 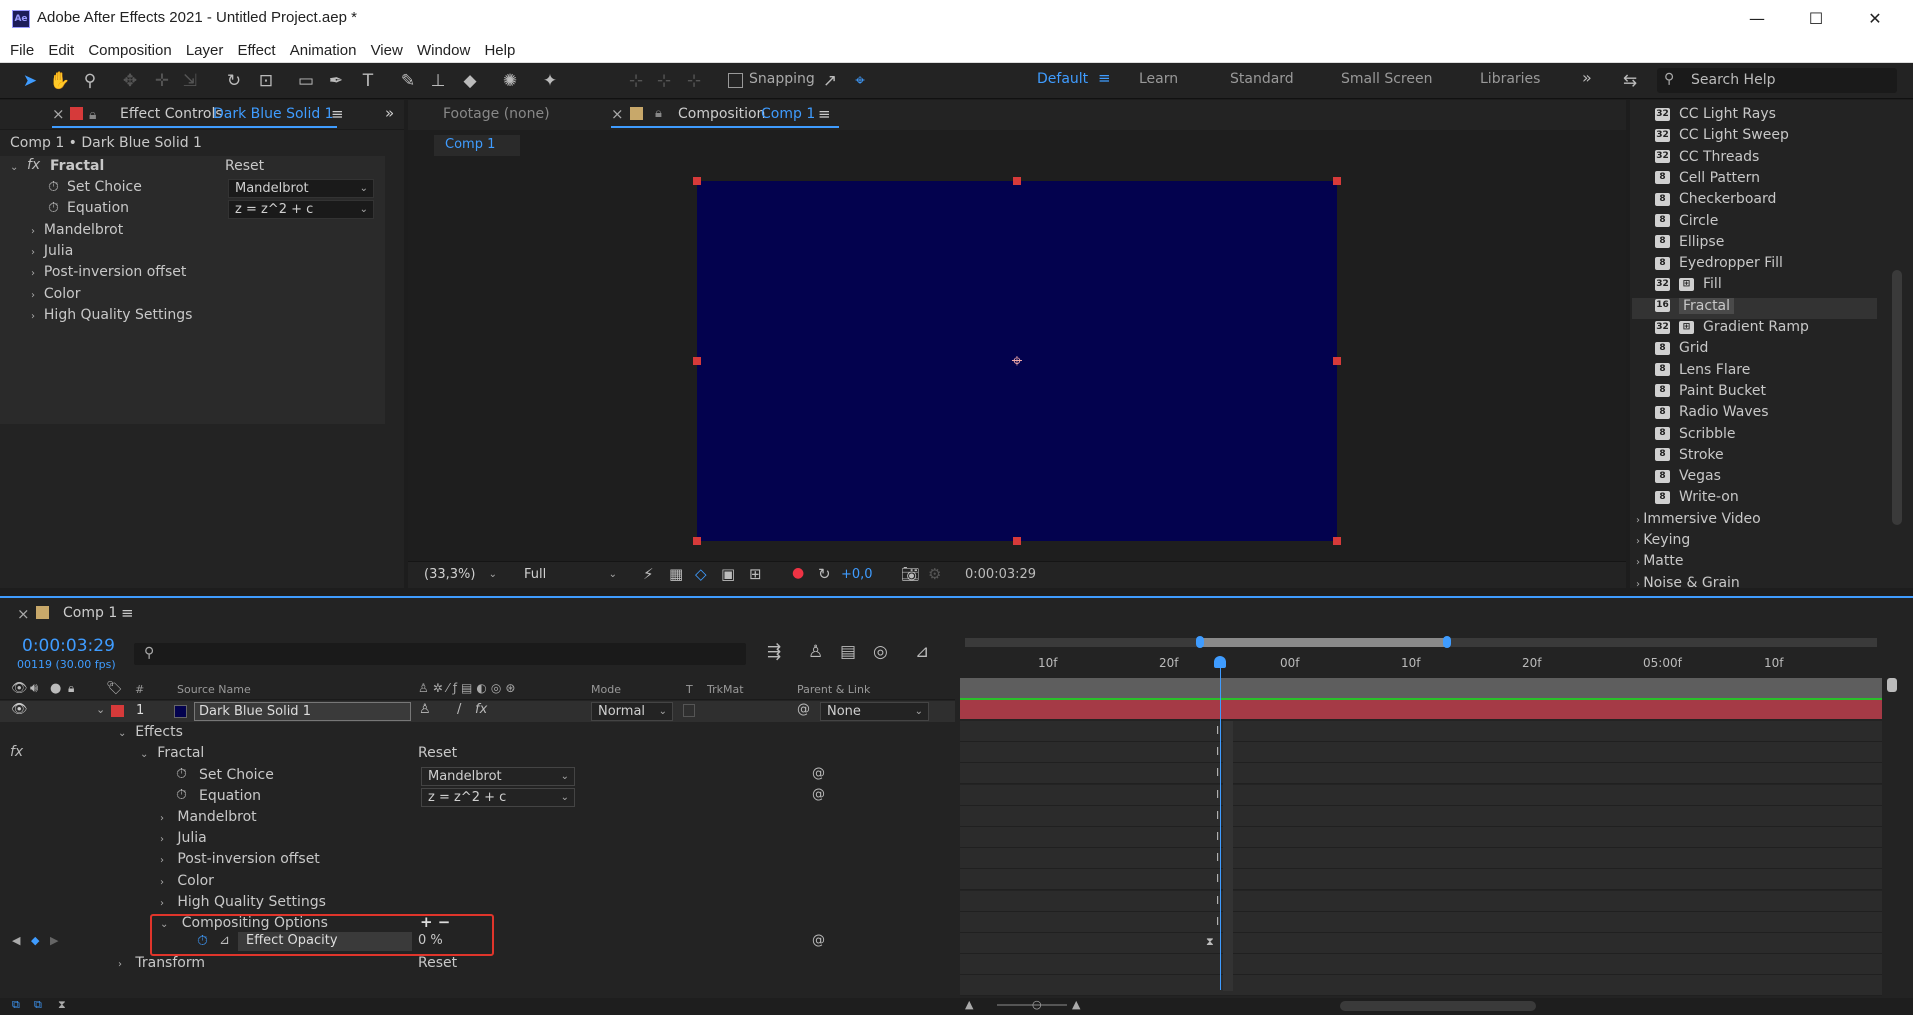 What do you see at coordinates (1000, 574) in the screenshot?
I see `viewer-timecode: 0:00:03:29` at bounding box center [1000, 574].